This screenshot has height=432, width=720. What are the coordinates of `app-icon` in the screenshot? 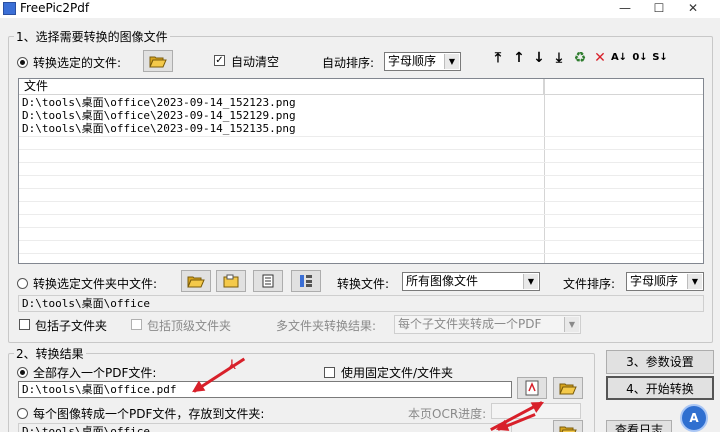 It's located at (9, 8).